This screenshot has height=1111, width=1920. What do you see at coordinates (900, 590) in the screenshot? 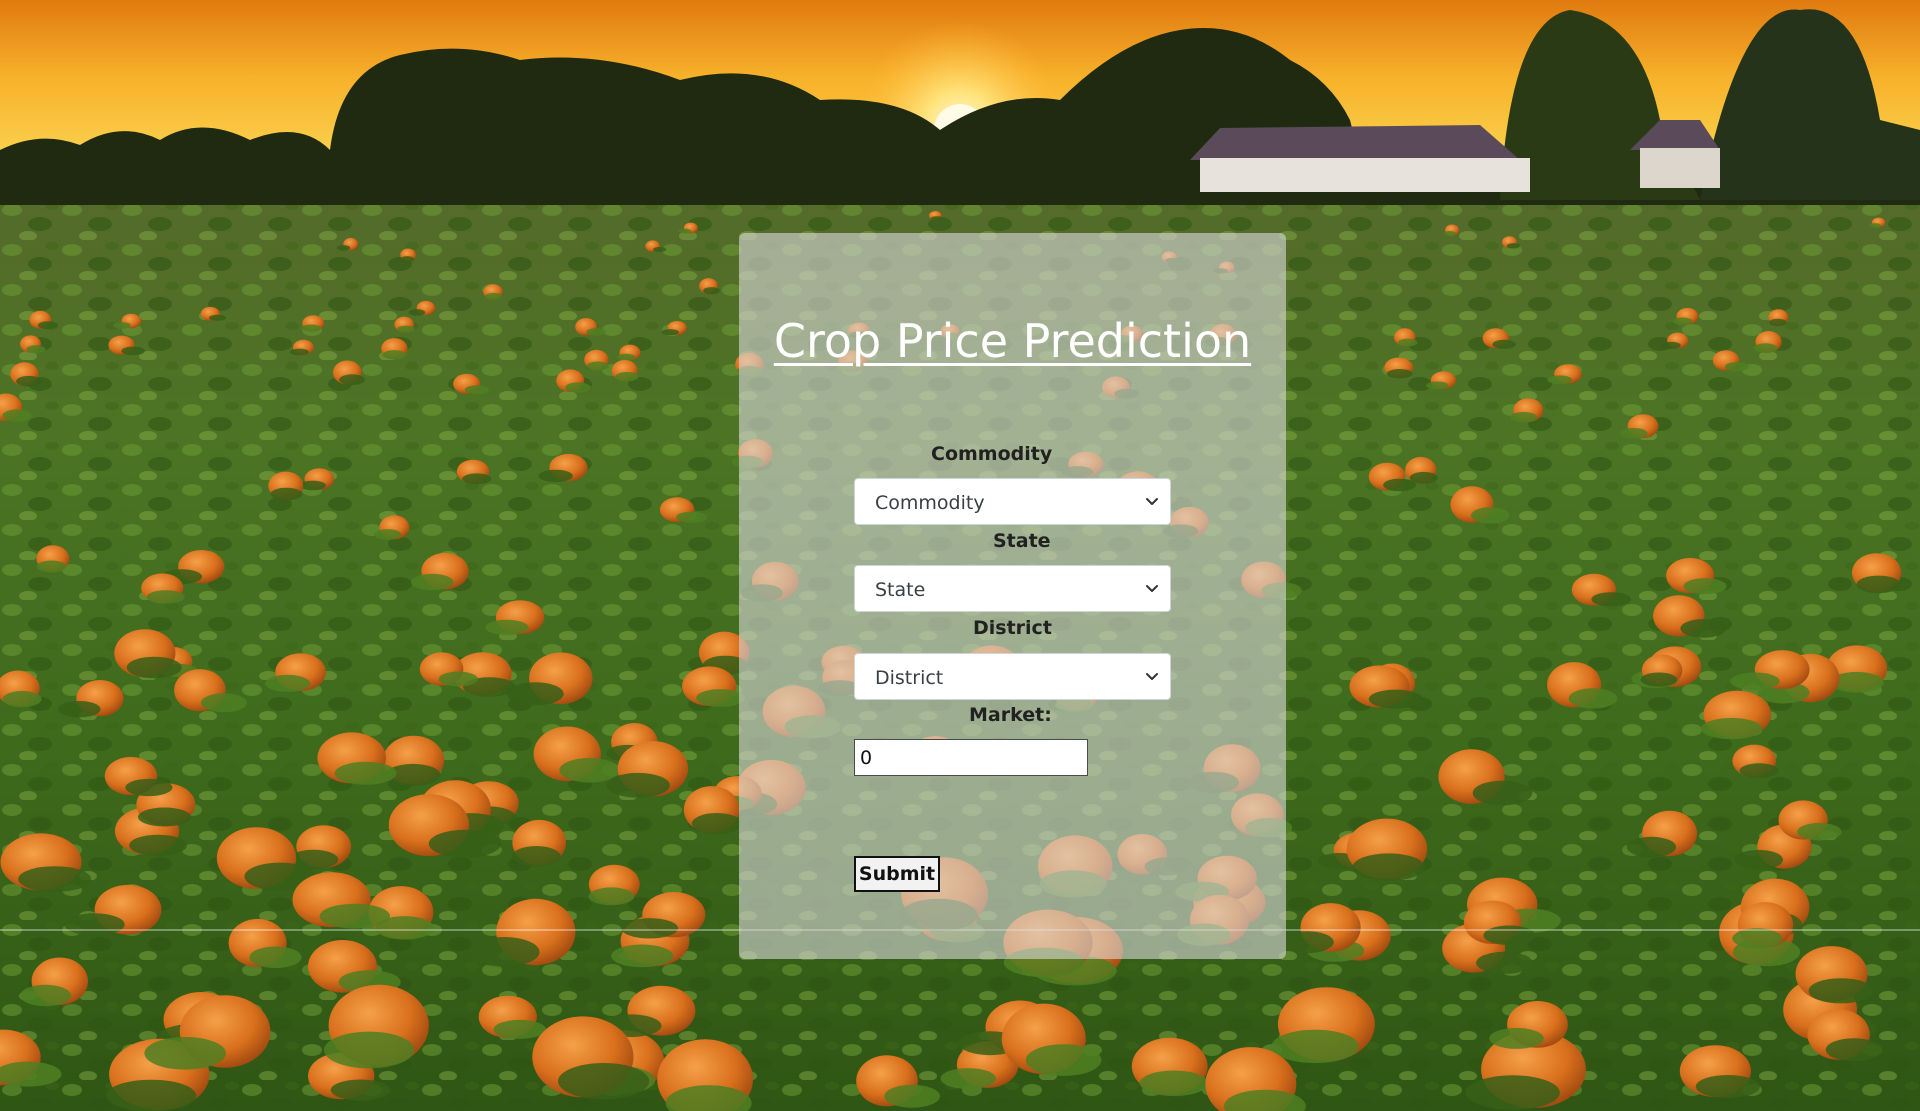
I see `state-select-value: State` at bounding box center [900, 590].